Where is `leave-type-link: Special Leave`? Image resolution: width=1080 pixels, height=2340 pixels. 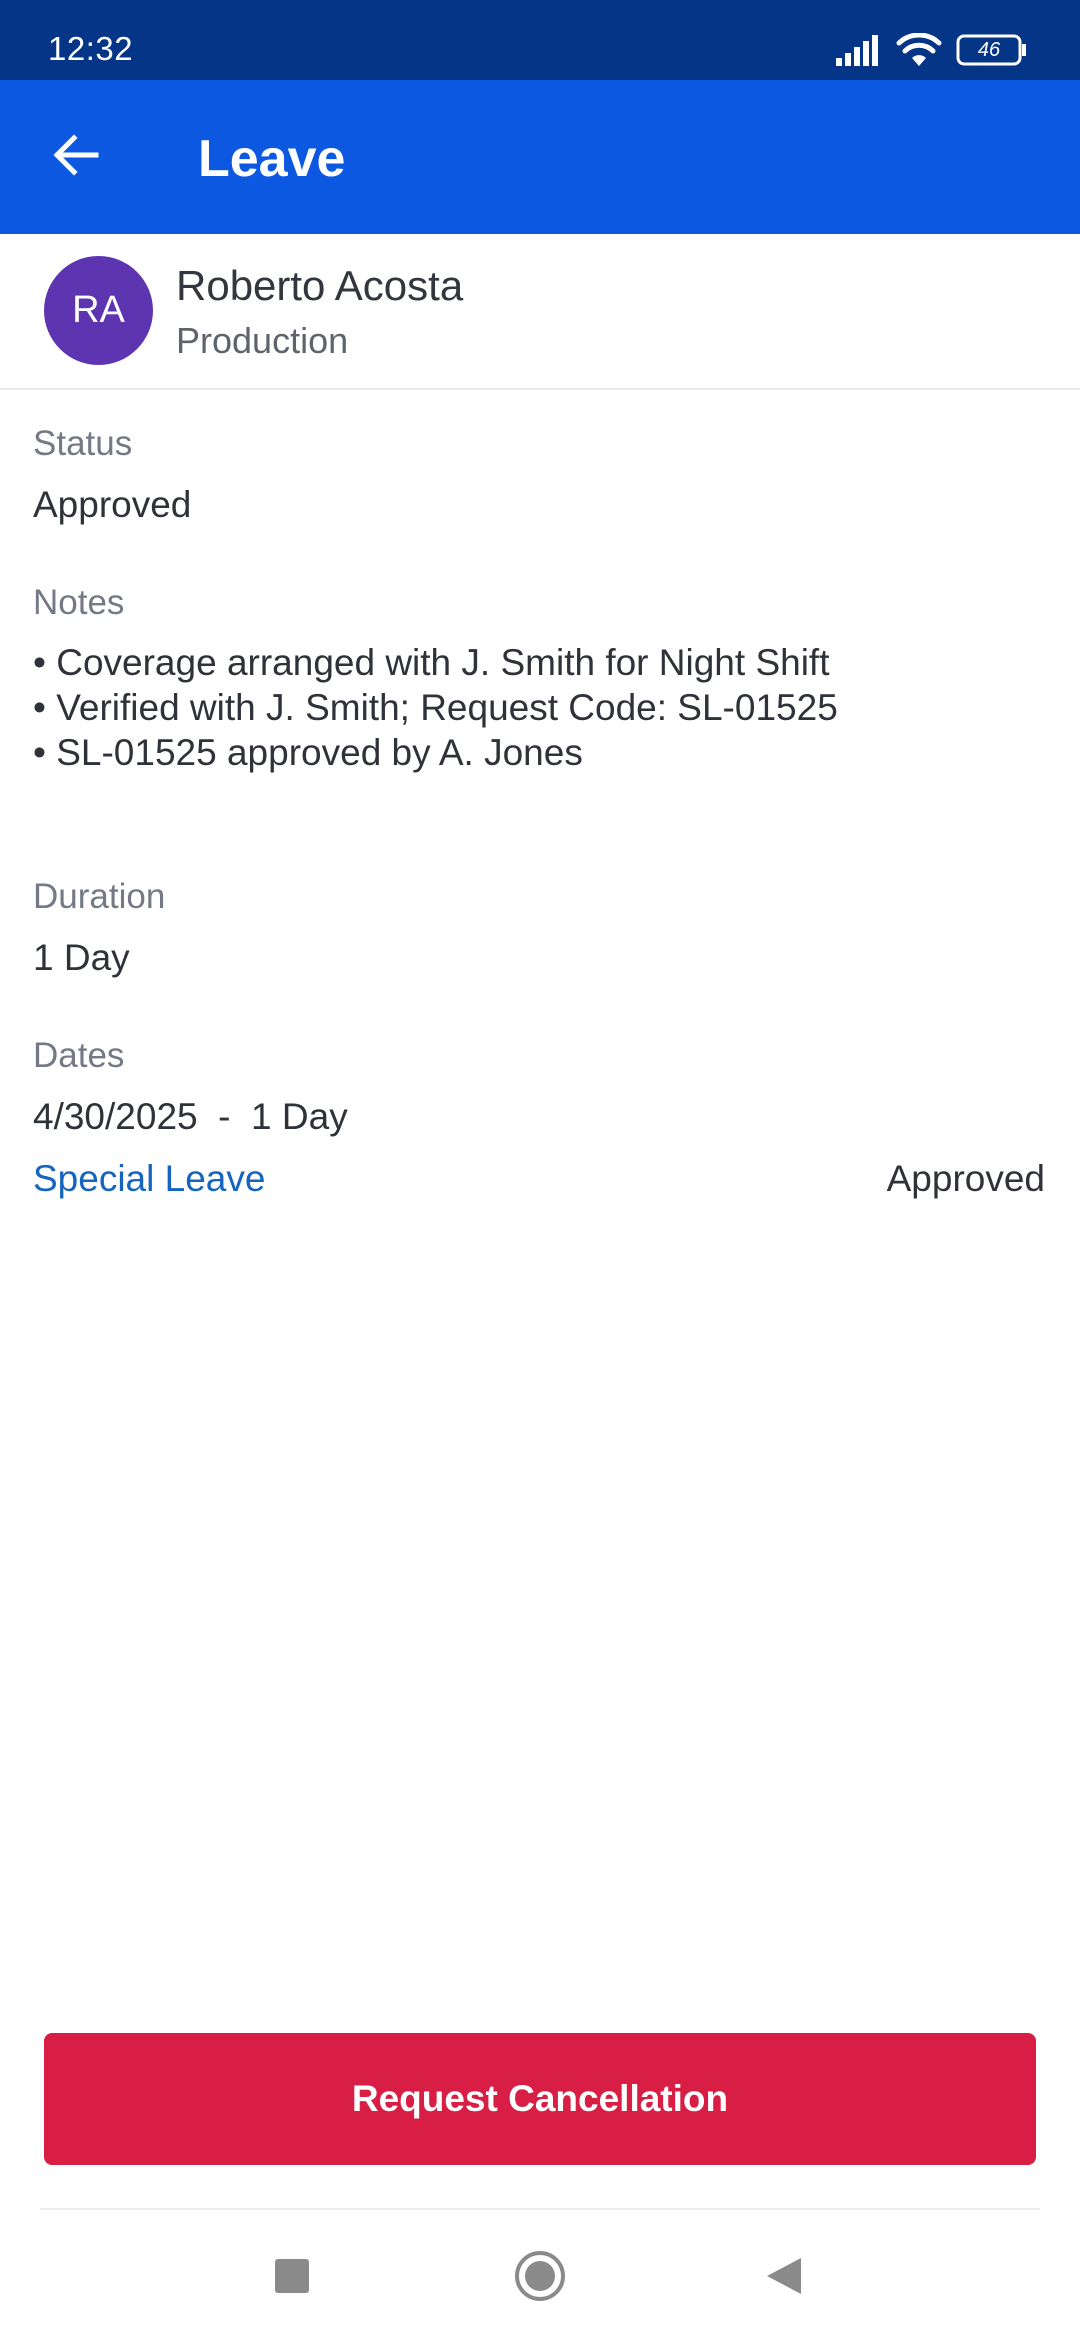 leave-type-link: Special Leave is located at coordinates (149, 1179).